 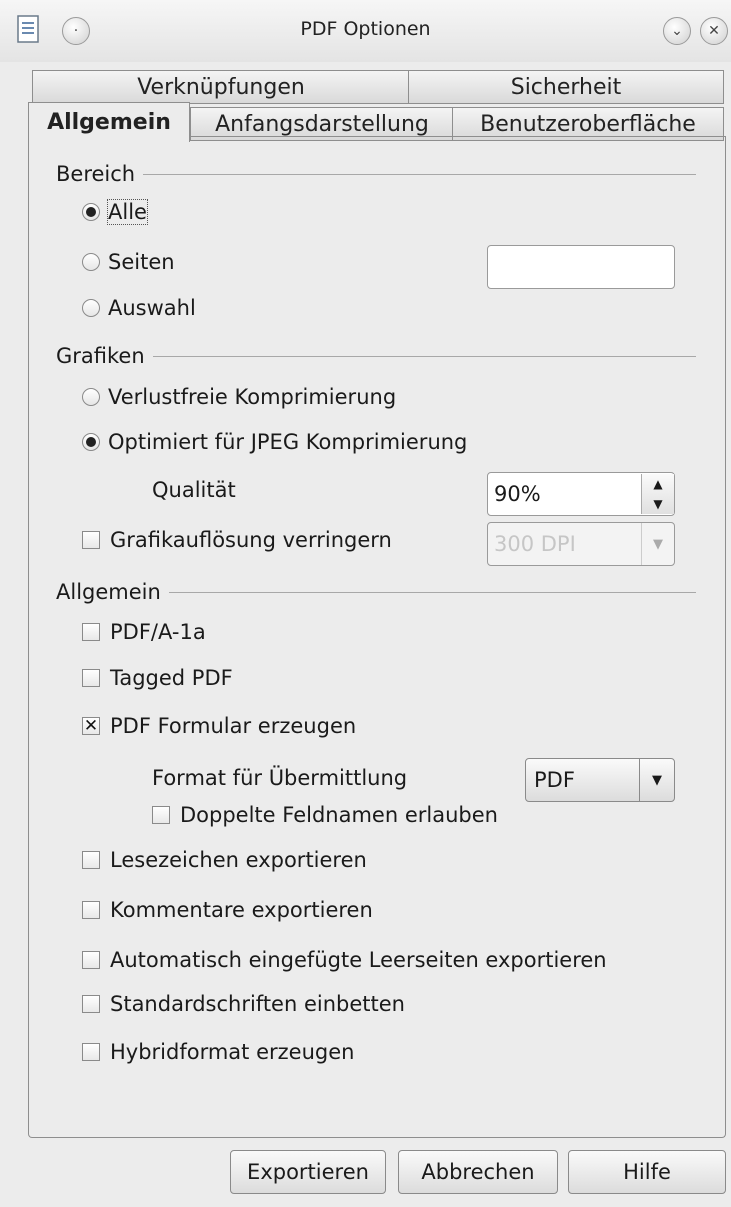 I want to click on tab-label: Verknüpfungen, so click(x=221, y=87).